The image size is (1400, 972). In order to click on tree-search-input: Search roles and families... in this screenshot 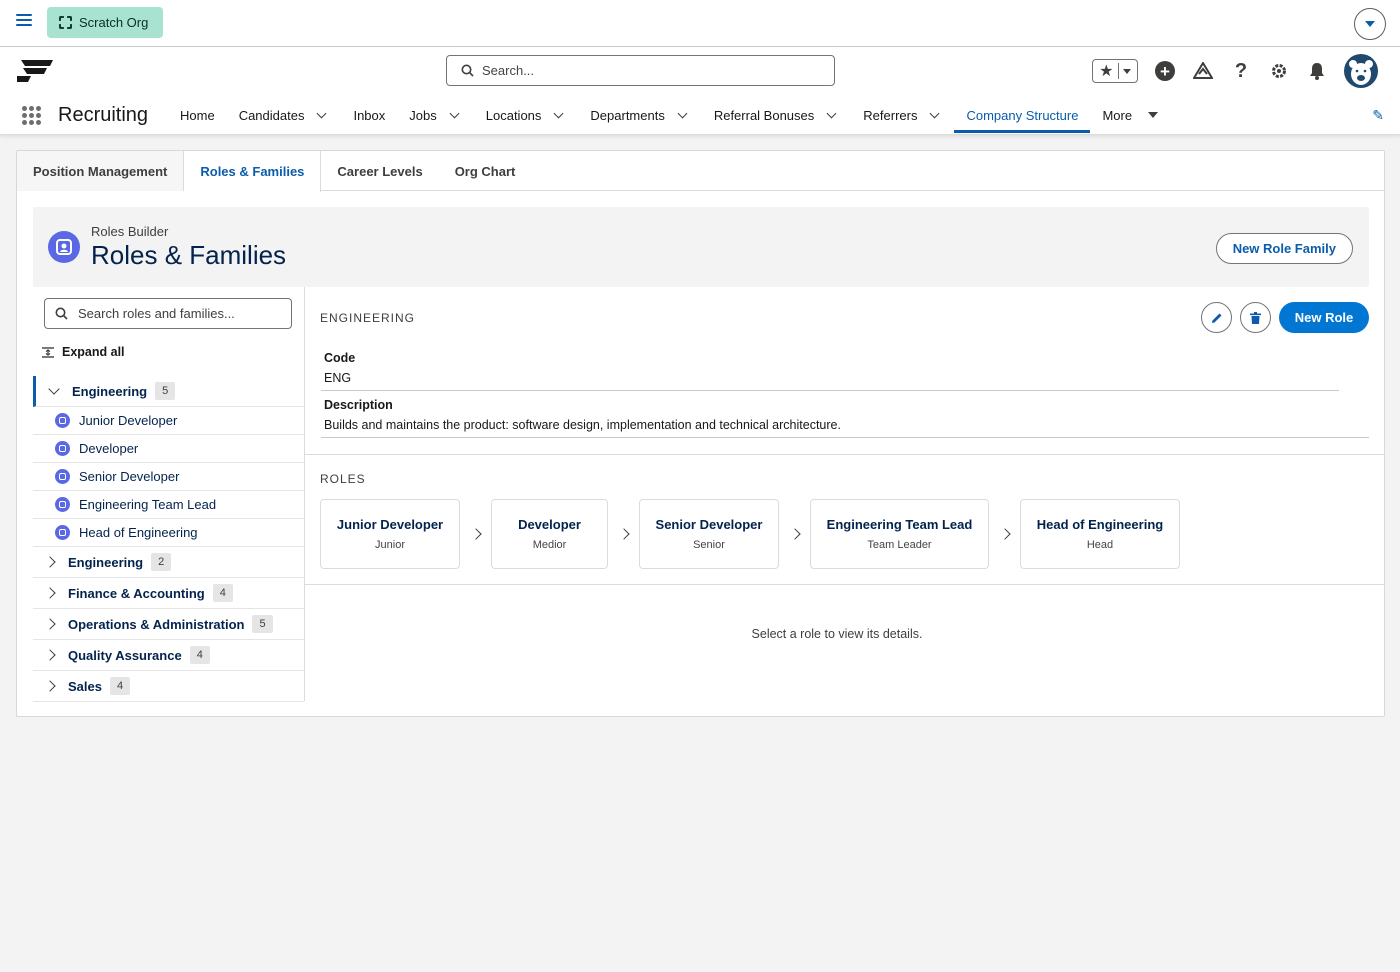, I will do `click(168, 313)`.